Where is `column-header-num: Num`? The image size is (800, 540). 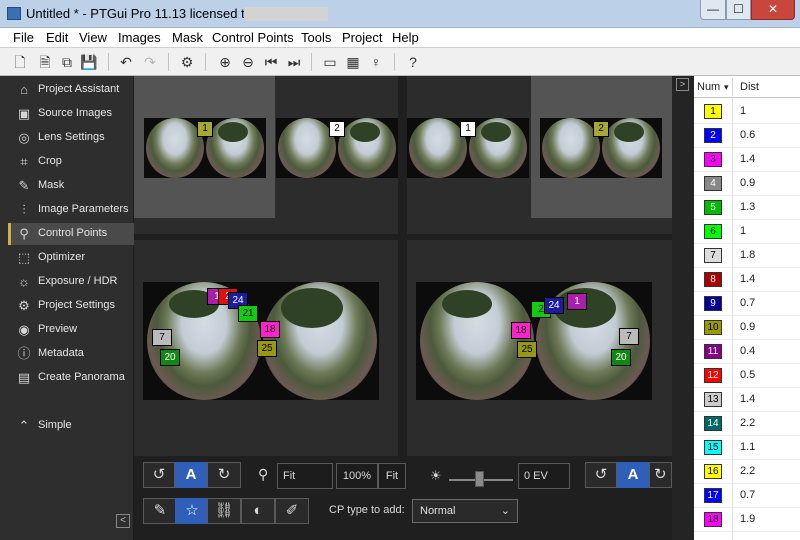
column-header-num: Num is located at coordinates (708, 87).